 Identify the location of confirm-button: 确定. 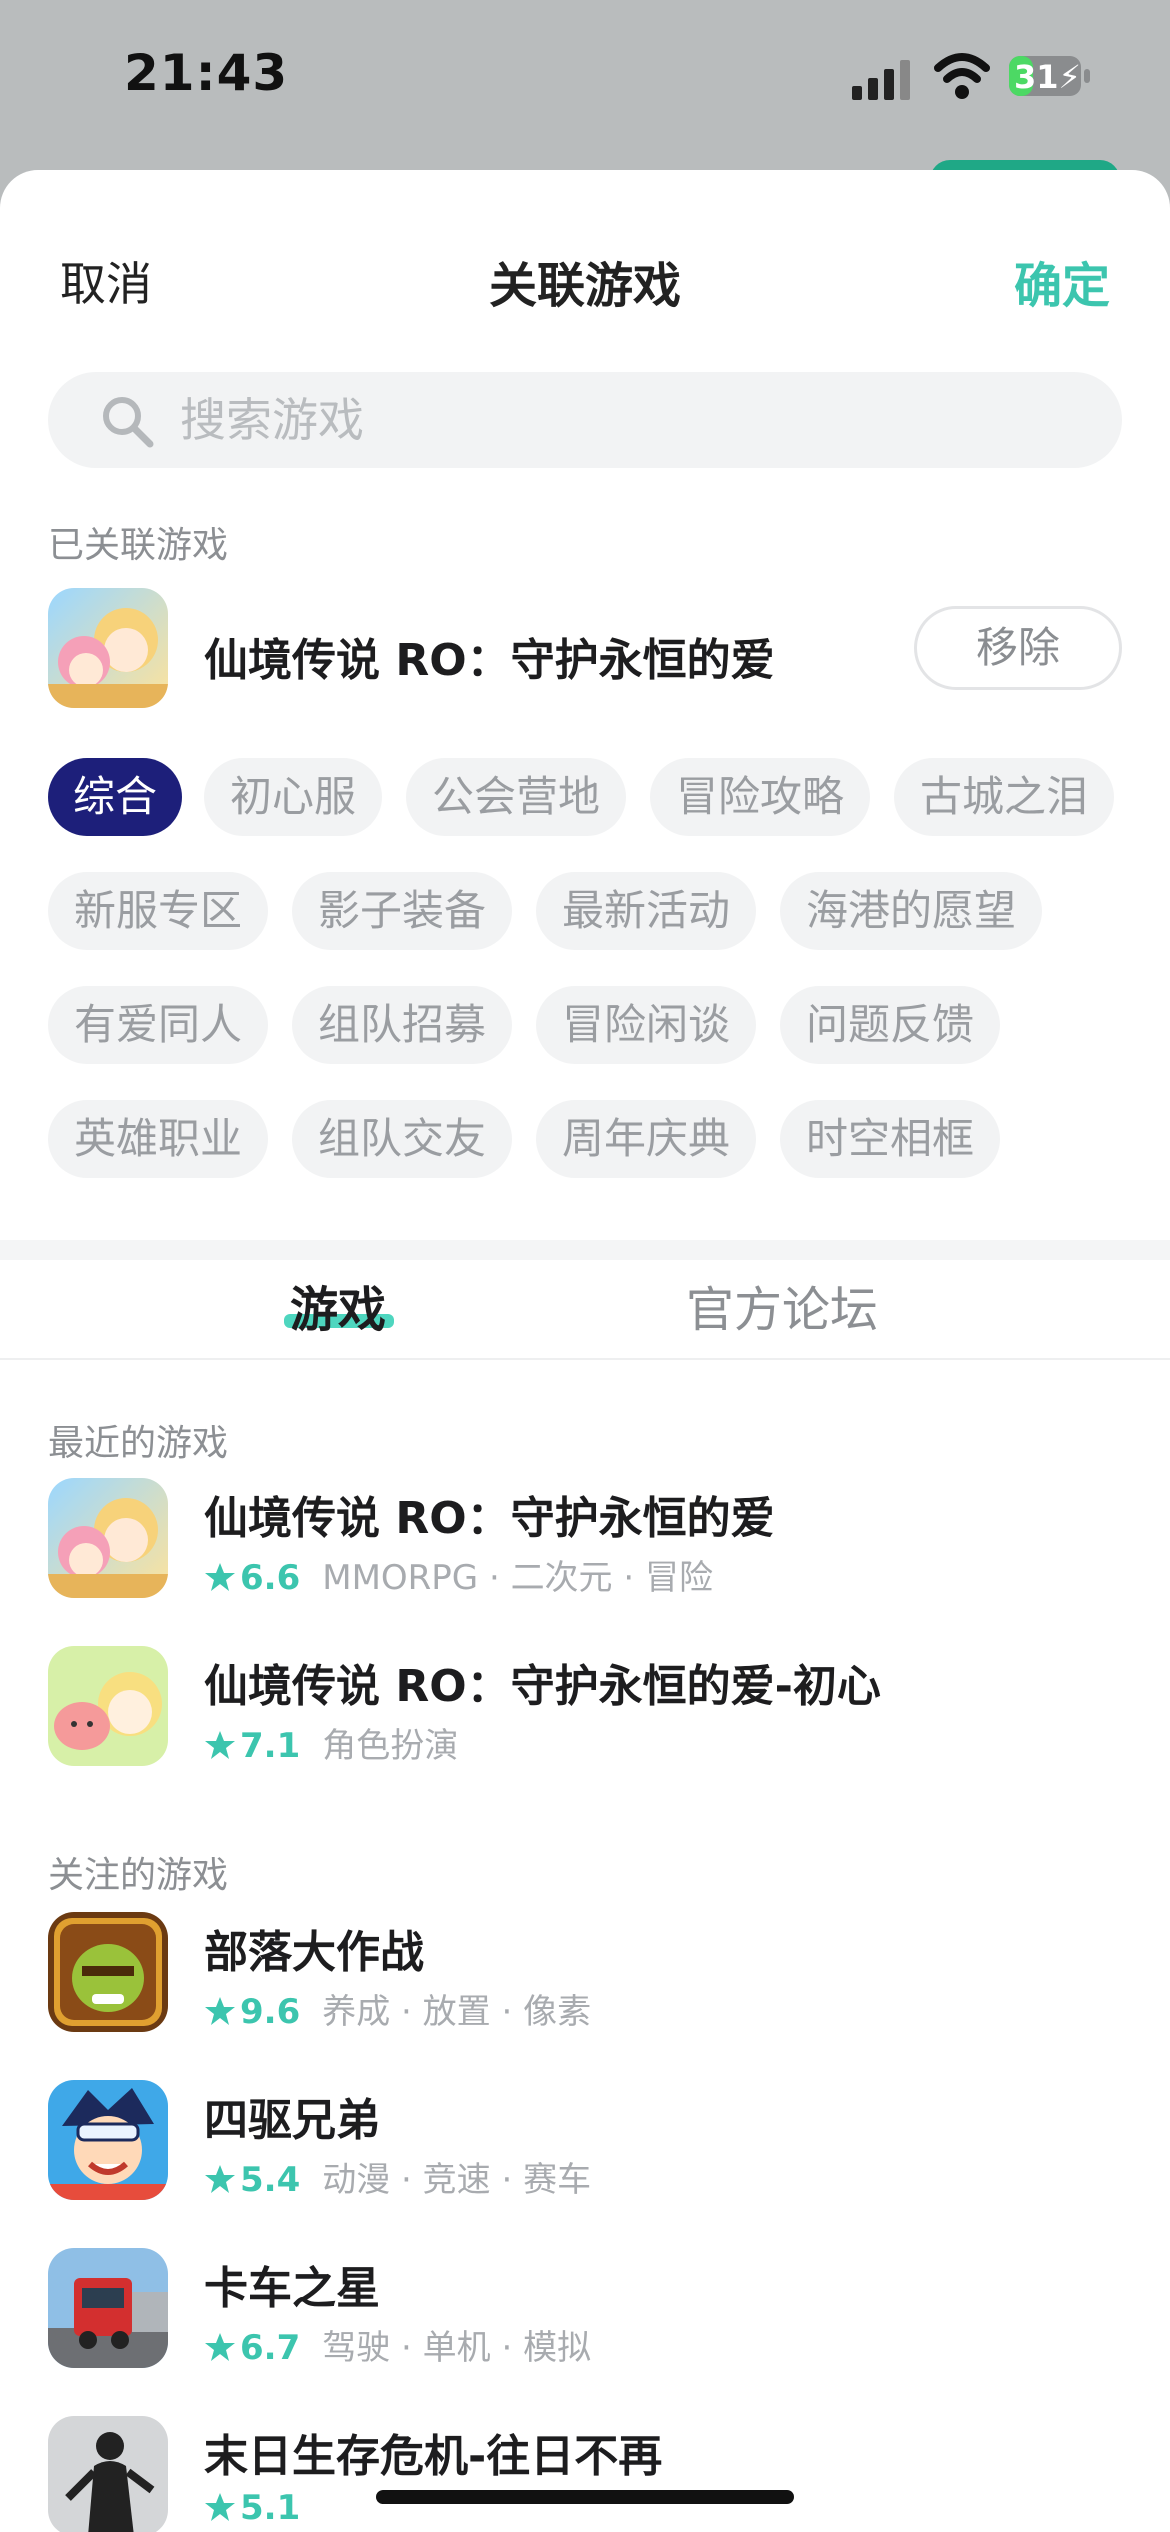
(1062, 281).